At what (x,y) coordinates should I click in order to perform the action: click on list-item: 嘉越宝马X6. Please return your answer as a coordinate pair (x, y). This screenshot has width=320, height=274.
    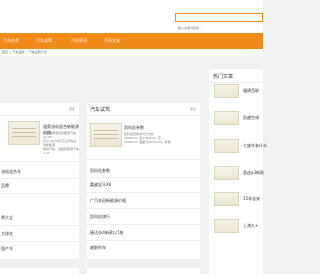
    Looking at the image, I should click on (100, 185).